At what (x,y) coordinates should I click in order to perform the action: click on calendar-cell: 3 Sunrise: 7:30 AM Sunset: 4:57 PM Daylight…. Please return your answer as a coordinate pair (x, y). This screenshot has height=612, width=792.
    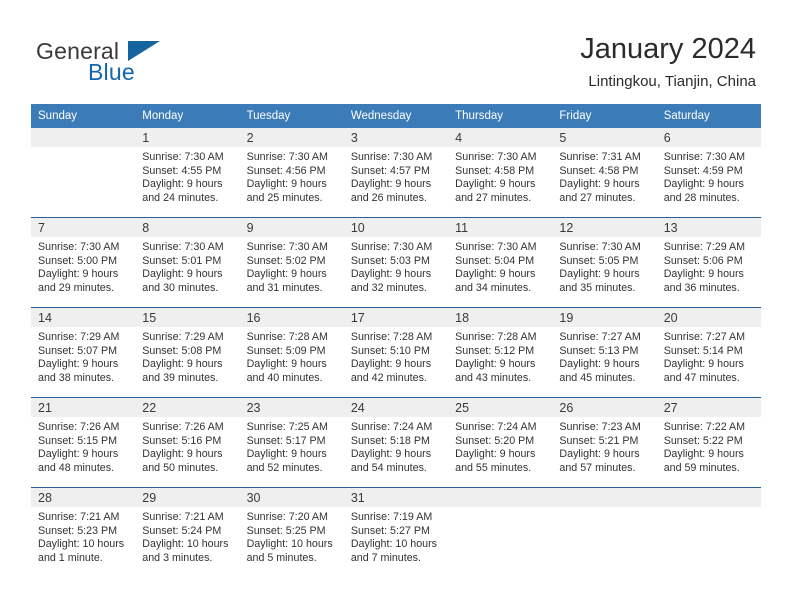
    Looking at the image, I should click on (396, 173).